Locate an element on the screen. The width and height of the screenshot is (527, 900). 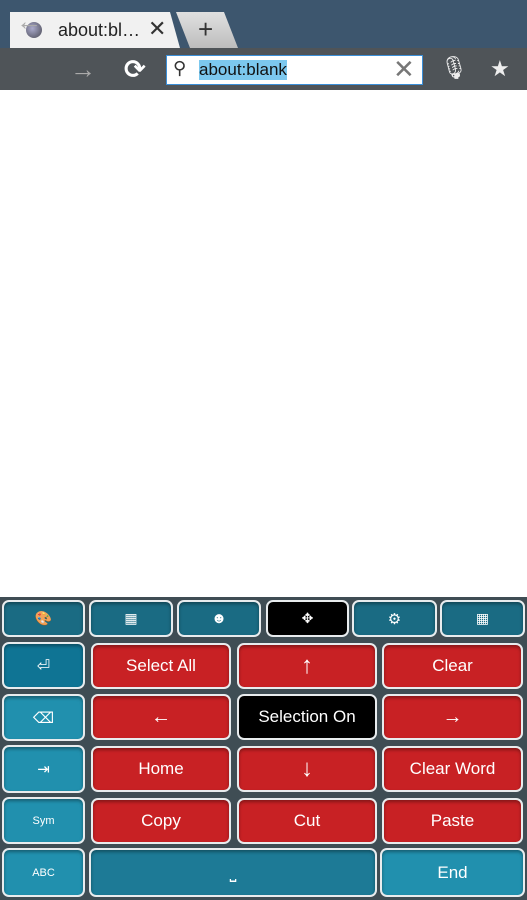
numpad-key: ▦ is located at coordinates (131, 618).